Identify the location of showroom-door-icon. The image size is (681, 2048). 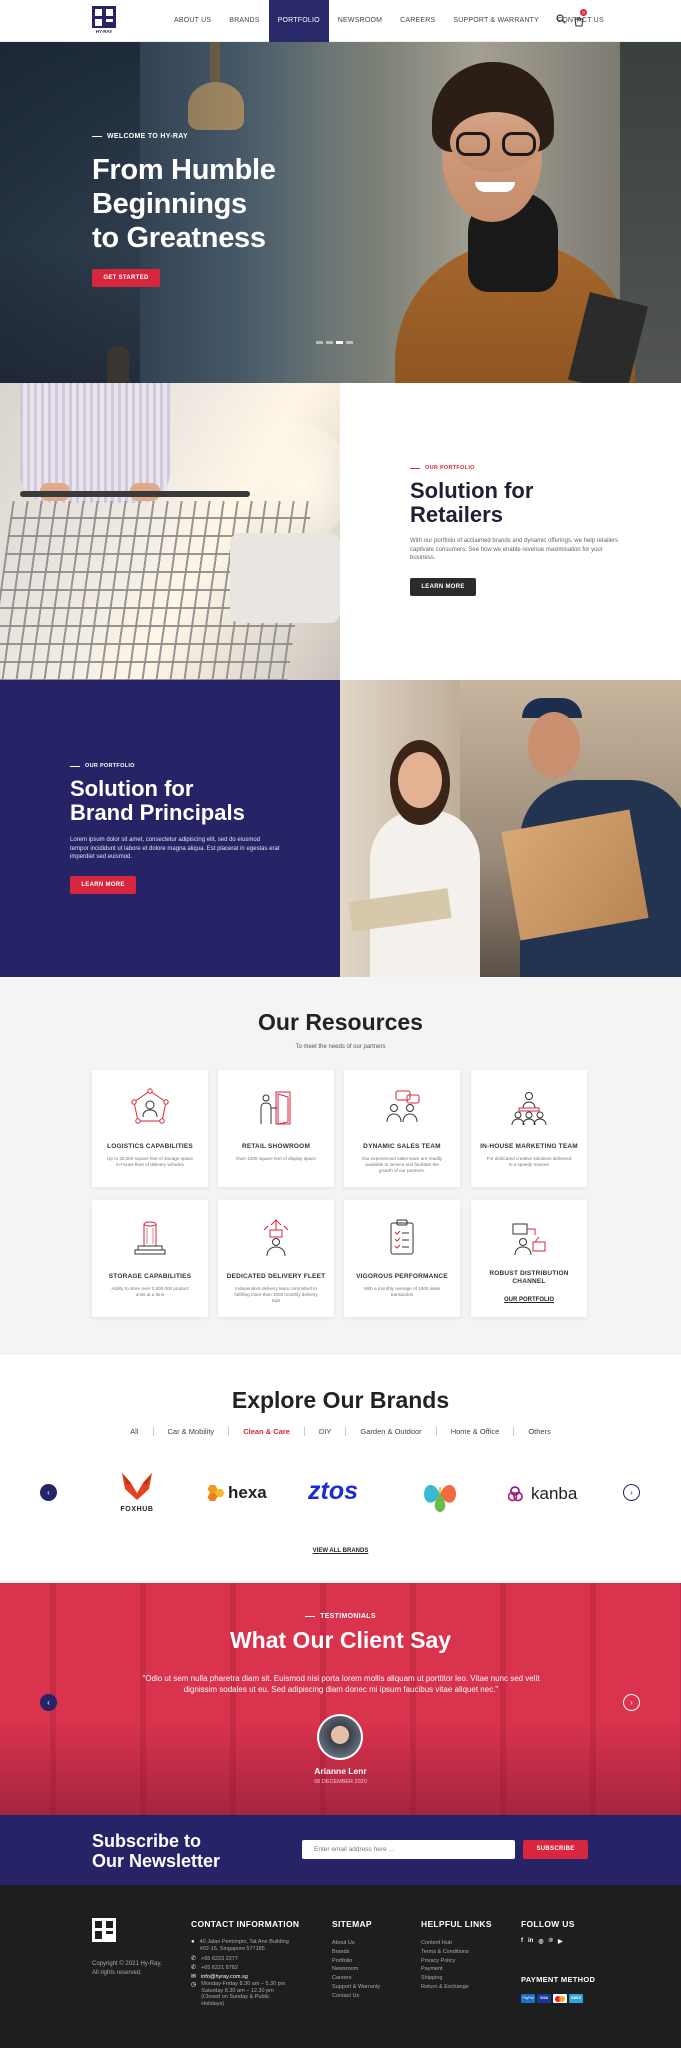
(275, 1108).